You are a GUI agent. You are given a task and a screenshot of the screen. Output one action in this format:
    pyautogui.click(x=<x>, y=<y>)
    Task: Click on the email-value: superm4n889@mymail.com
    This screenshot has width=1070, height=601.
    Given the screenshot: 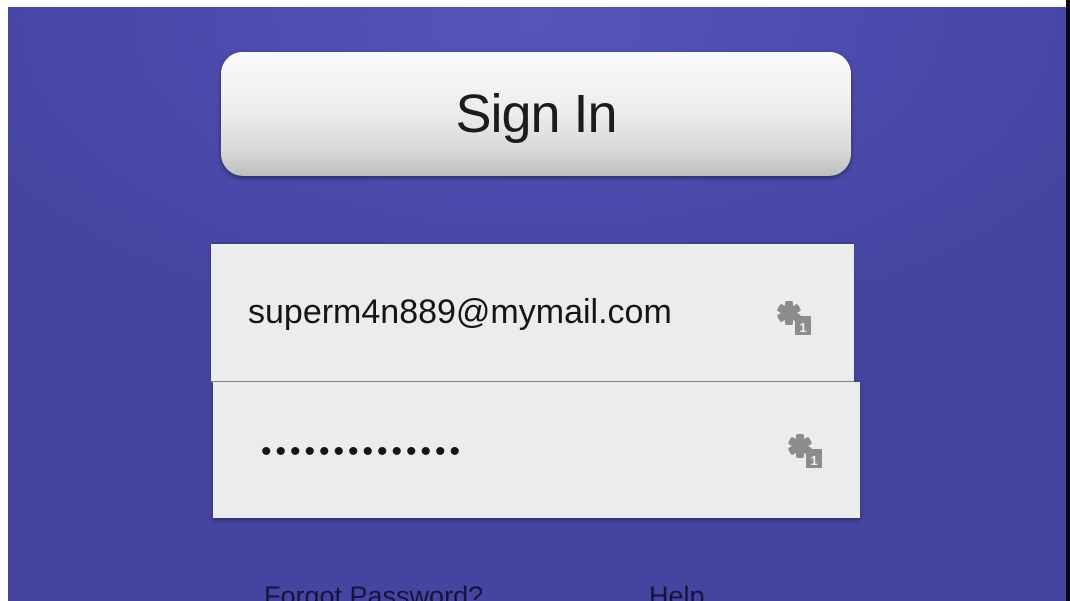 What is the action you would take?
    pyautogui.click(x=460, y=312)
    